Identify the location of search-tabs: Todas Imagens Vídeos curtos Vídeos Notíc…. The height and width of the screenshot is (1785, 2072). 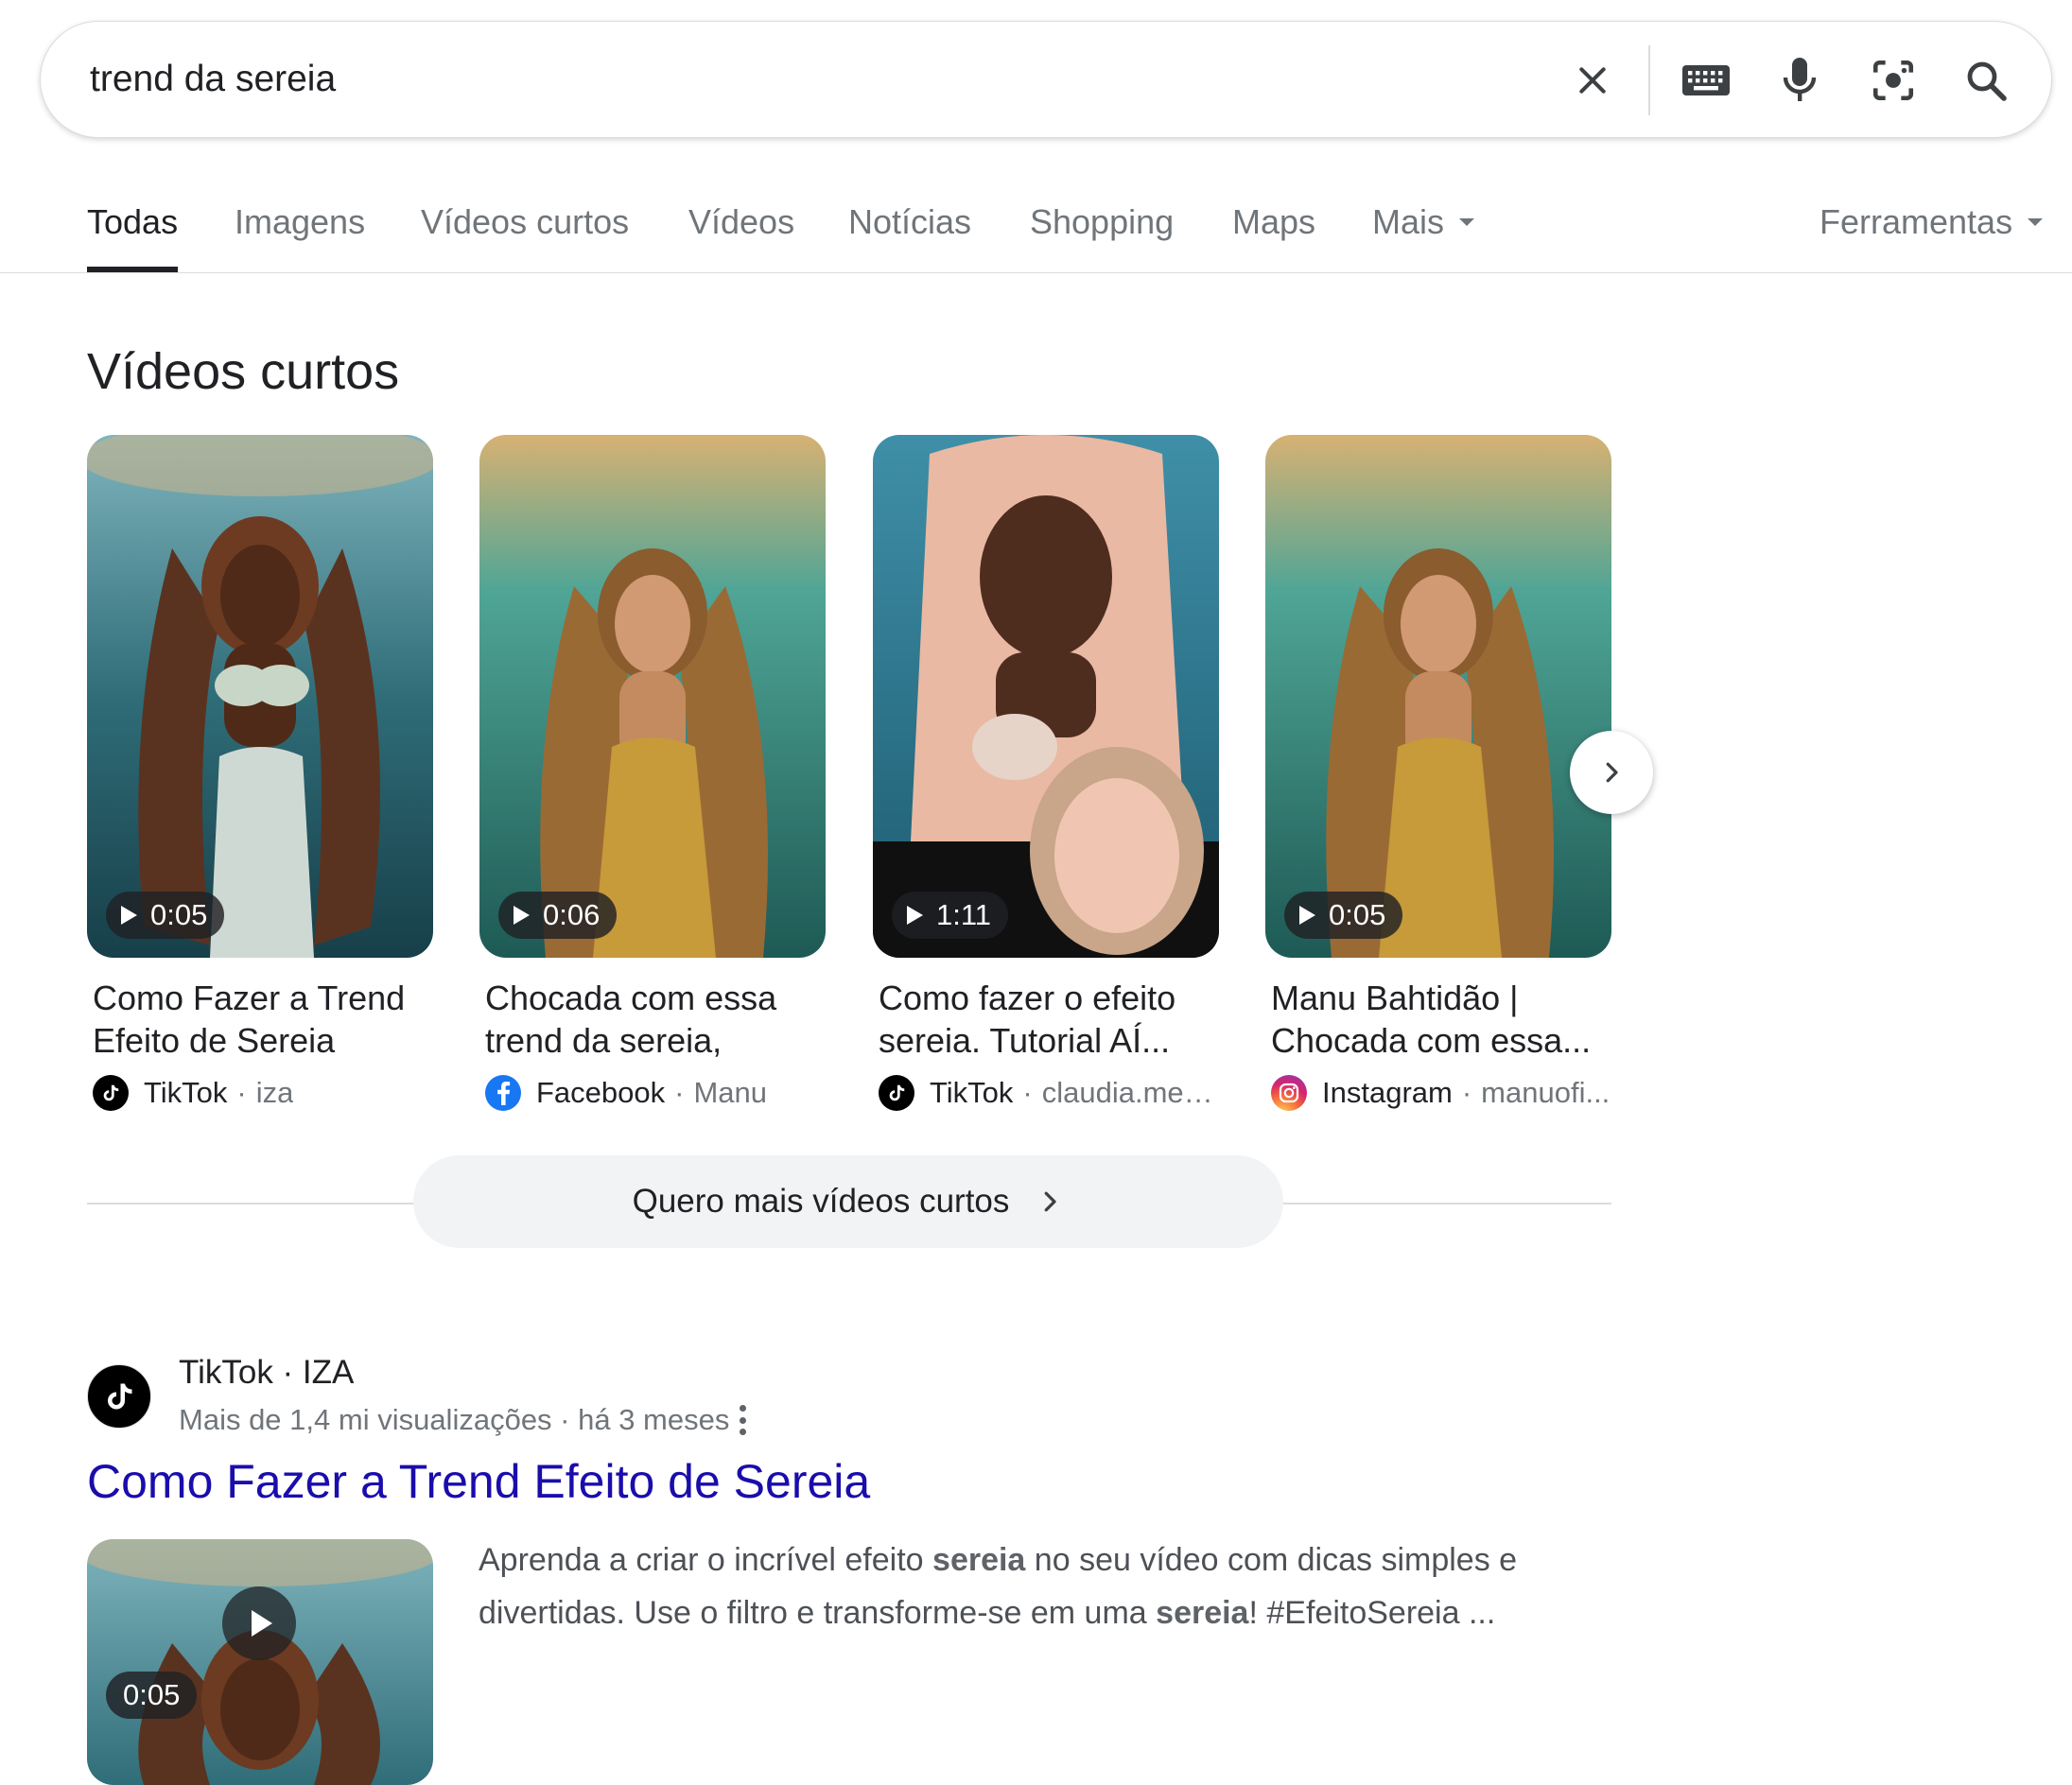
(1036, 236).